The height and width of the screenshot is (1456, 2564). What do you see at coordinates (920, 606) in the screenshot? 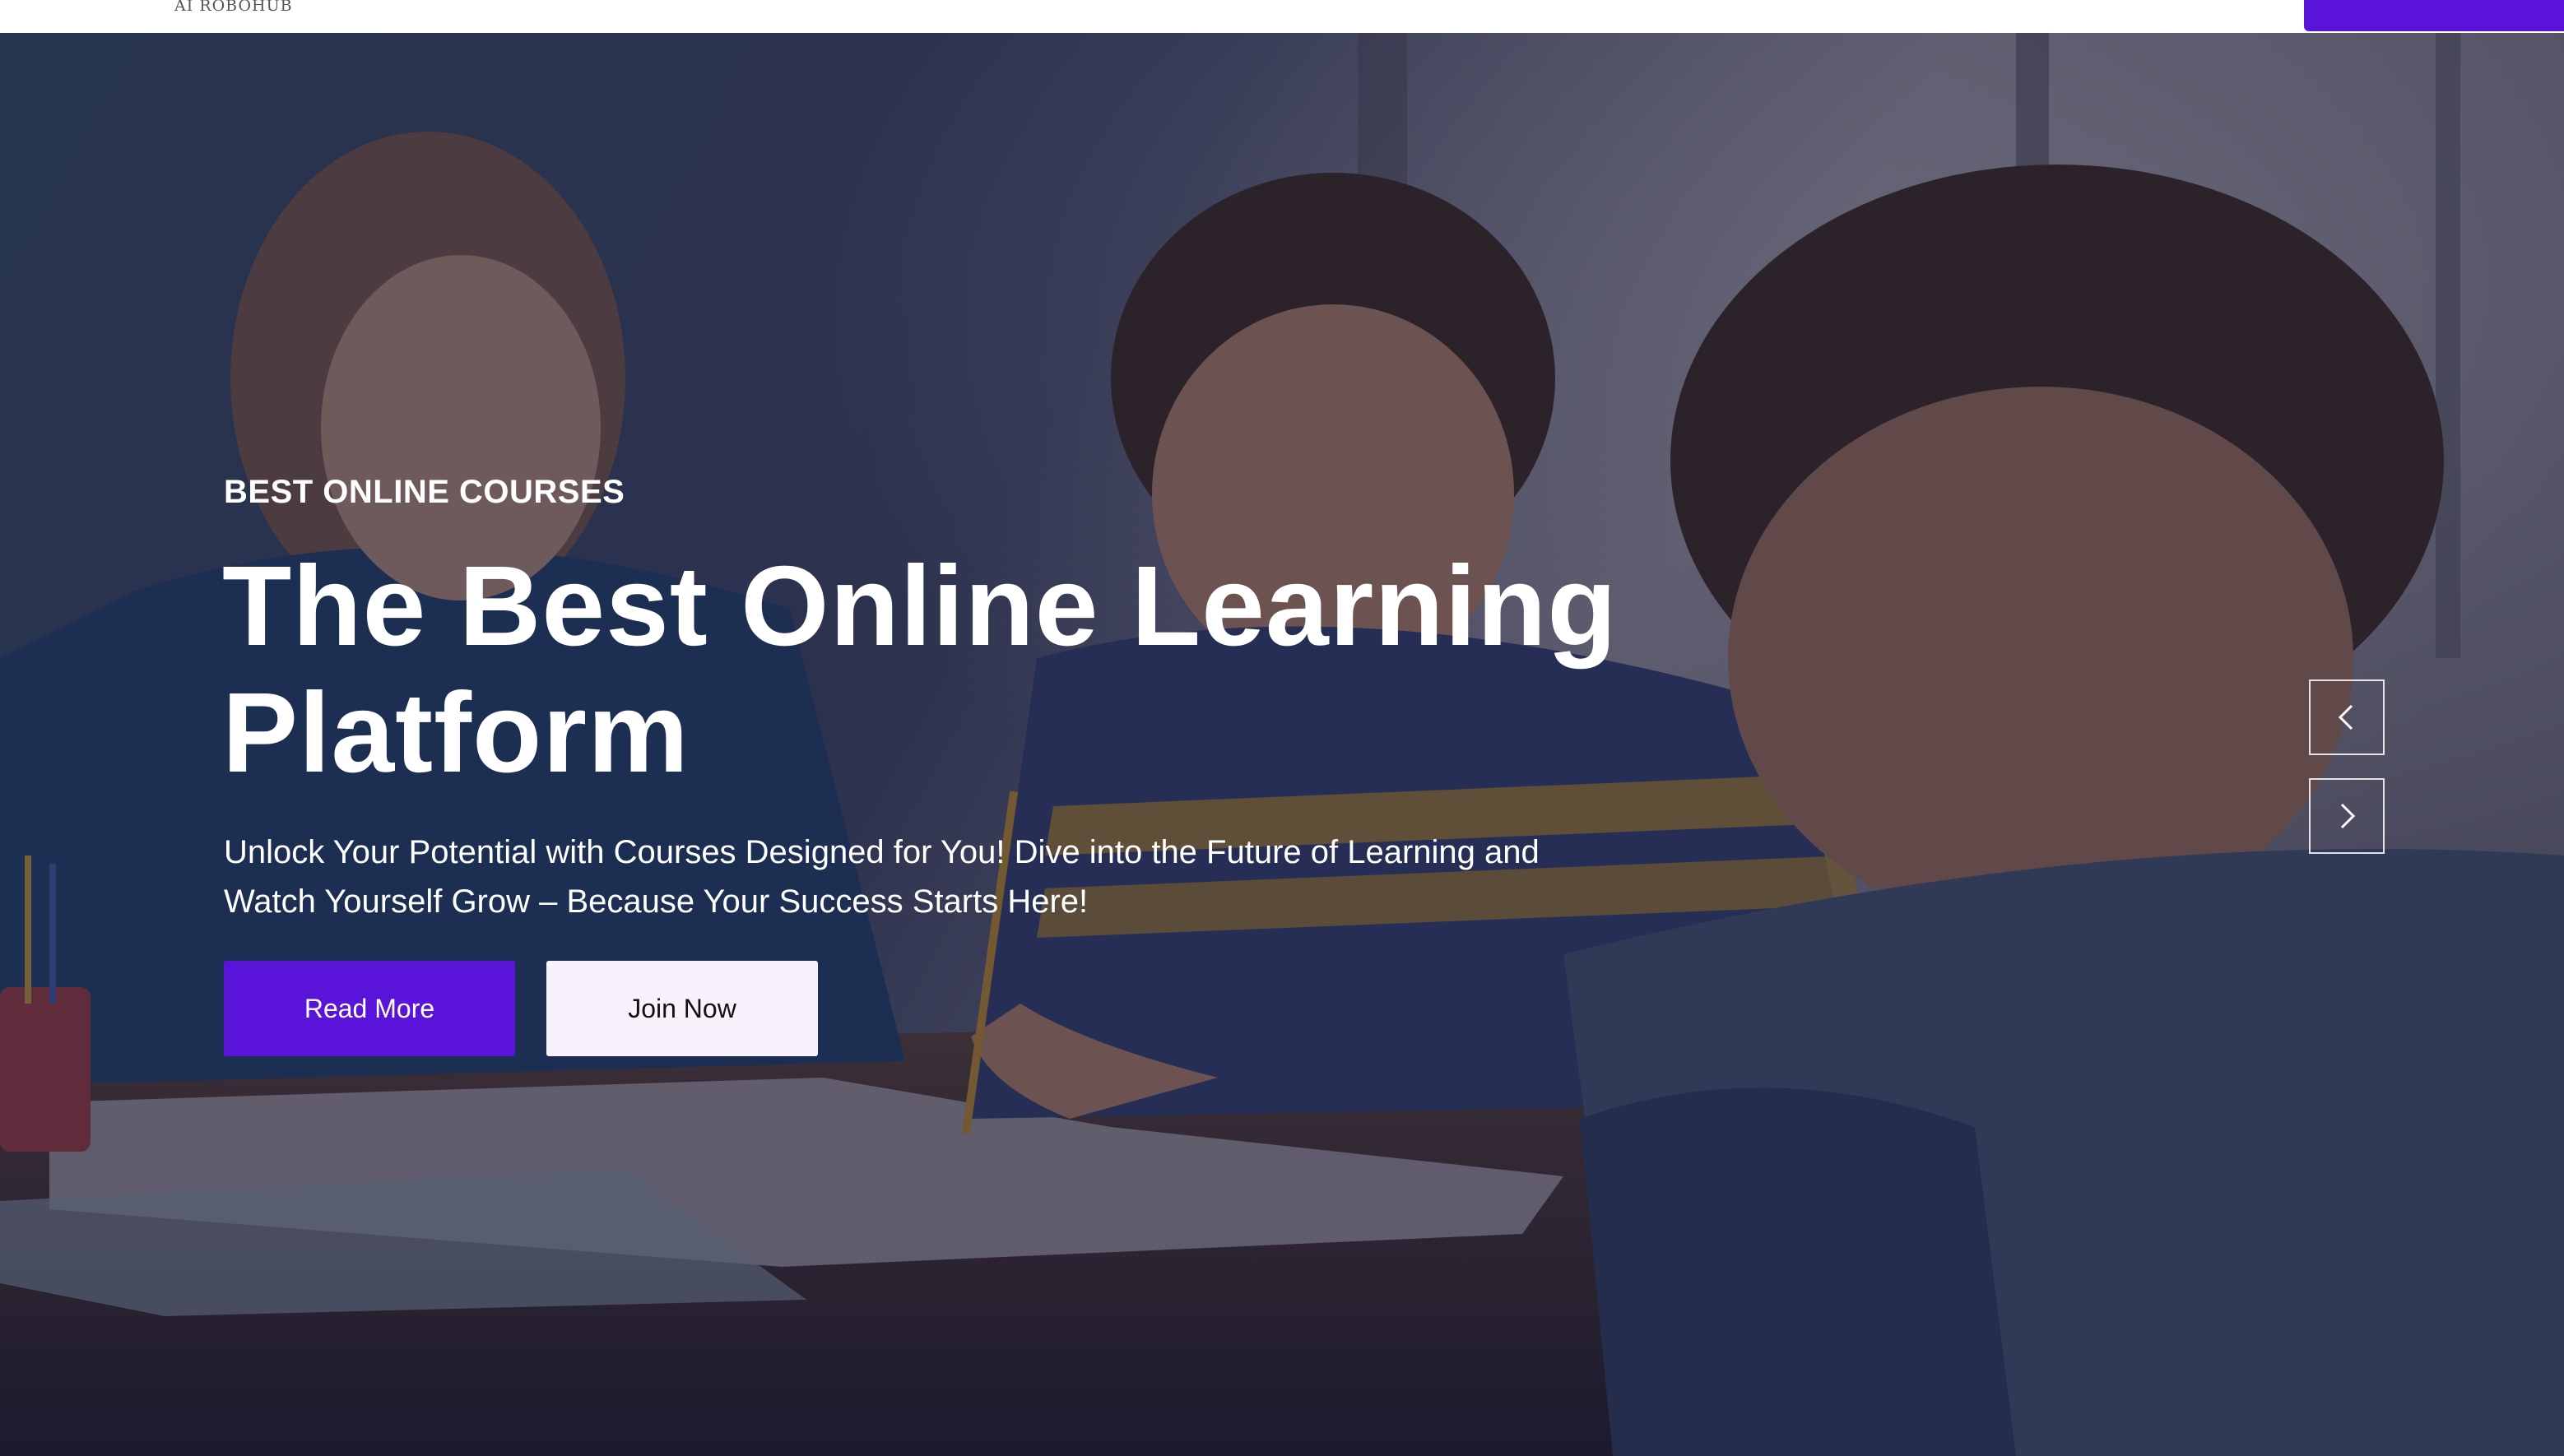
I see `hero-title-line-1: The Best Online Learning` at bounding box center [920, 606].